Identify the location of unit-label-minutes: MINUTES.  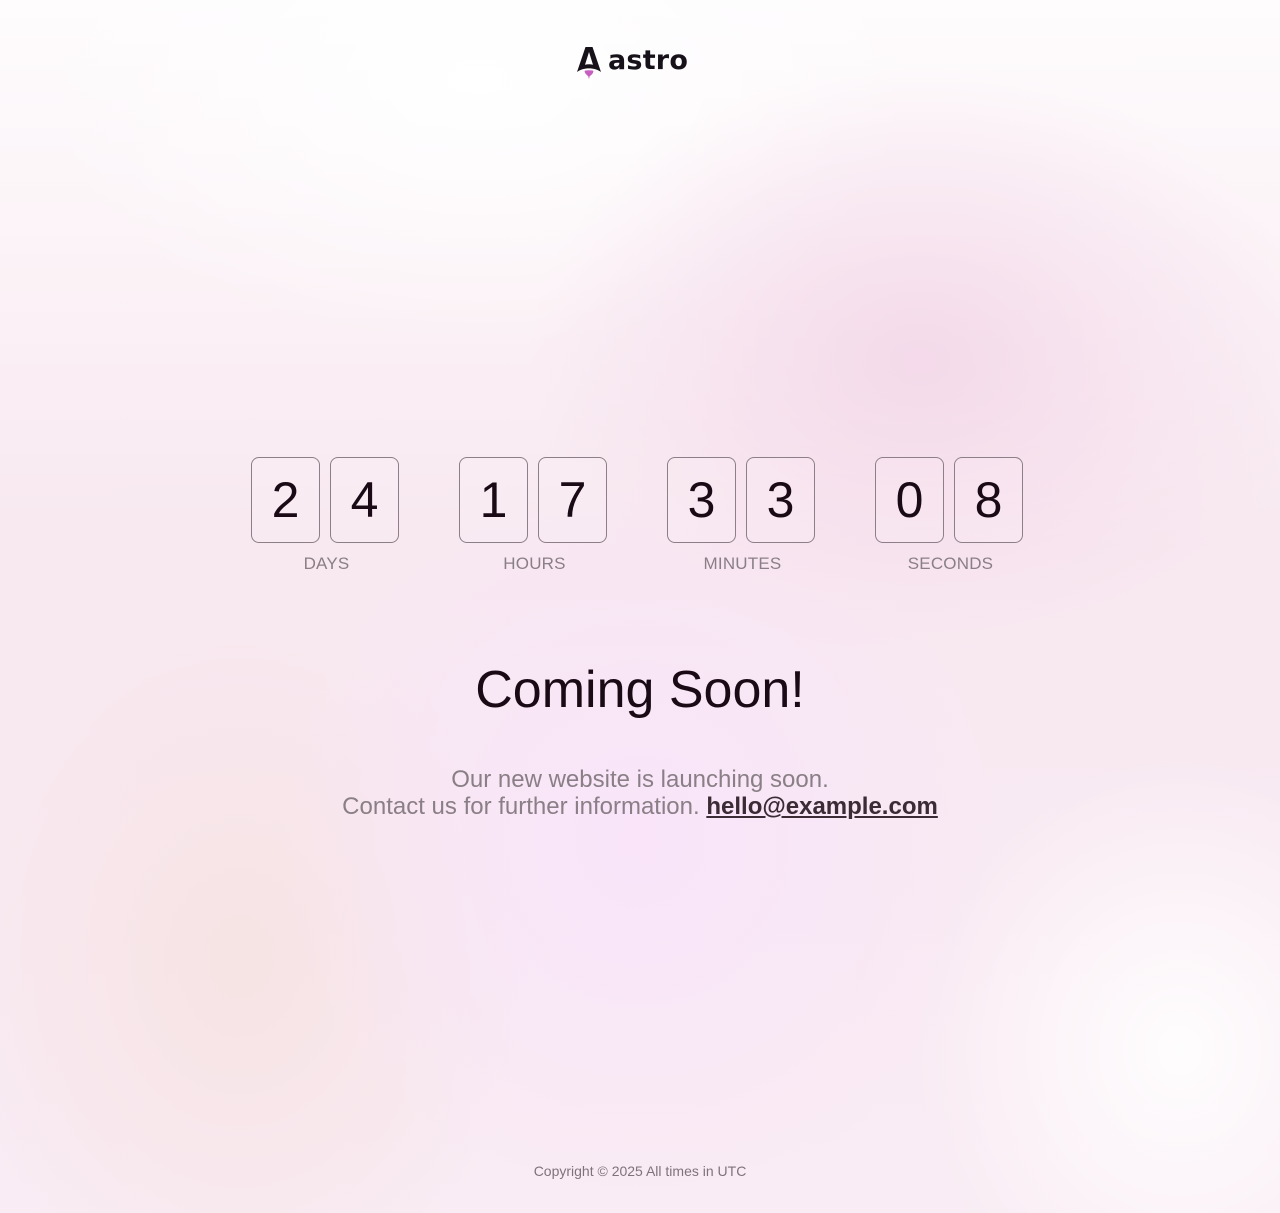
(742, 563).